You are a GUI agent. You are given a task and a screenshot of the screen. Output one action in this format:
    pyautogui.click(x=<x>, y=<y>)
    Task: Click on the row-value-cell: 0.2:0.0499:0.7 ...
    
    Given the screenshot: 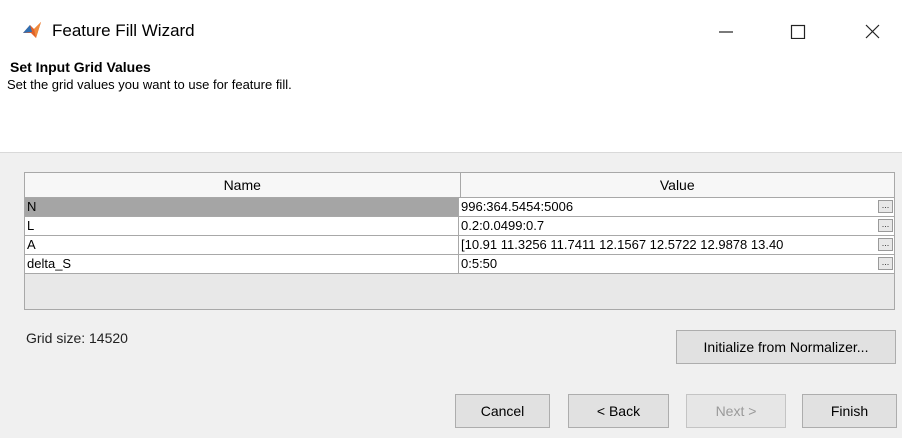 What is the action you would take?
    pyautogui.click(x=676, y=226)
    